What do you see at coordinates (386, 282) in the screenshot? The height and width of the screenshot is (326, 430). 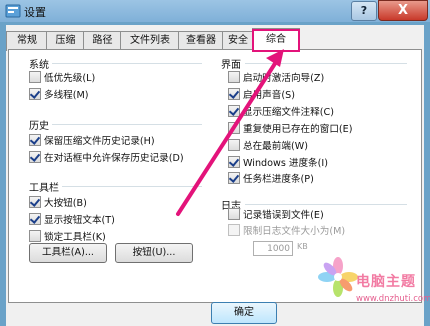 I see `watermark-text: 电脑主题` at bounding box center [386, 282].